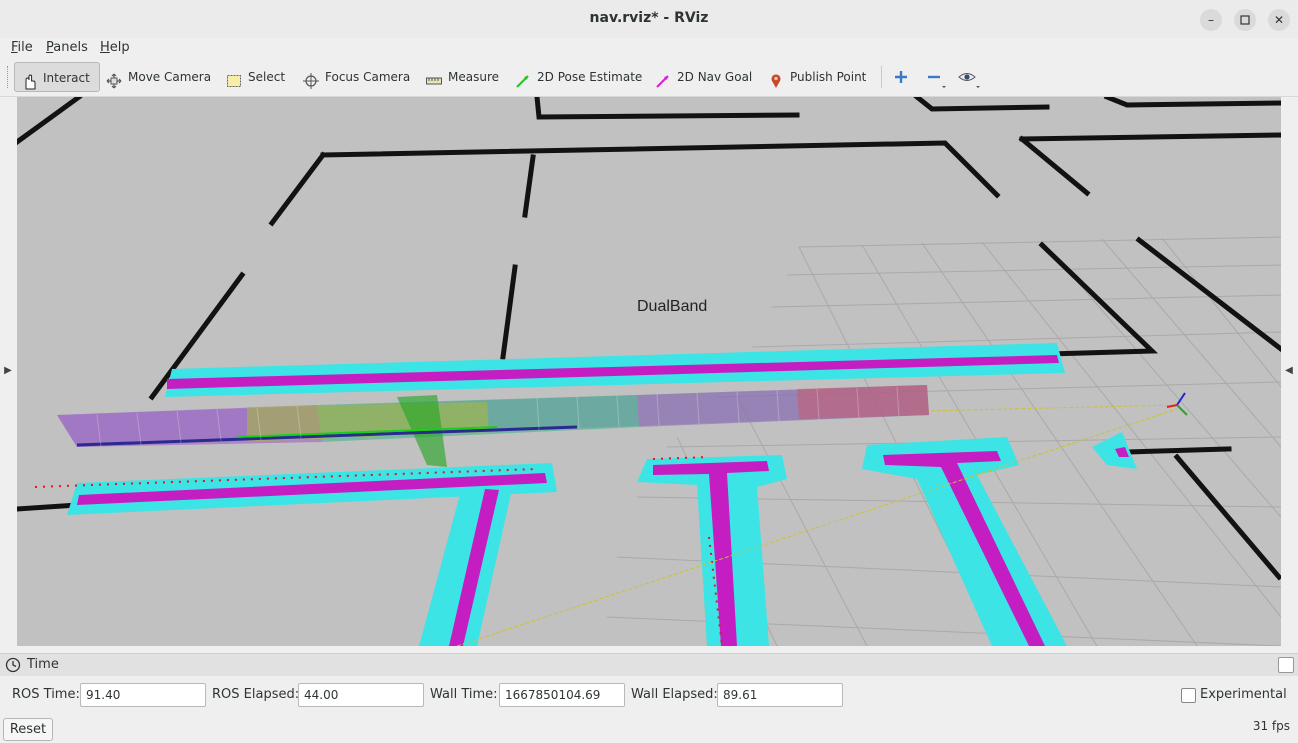  Describe the element at coordinates (256, 77) in the screenshot. I see `tool-select: Select` at that location.